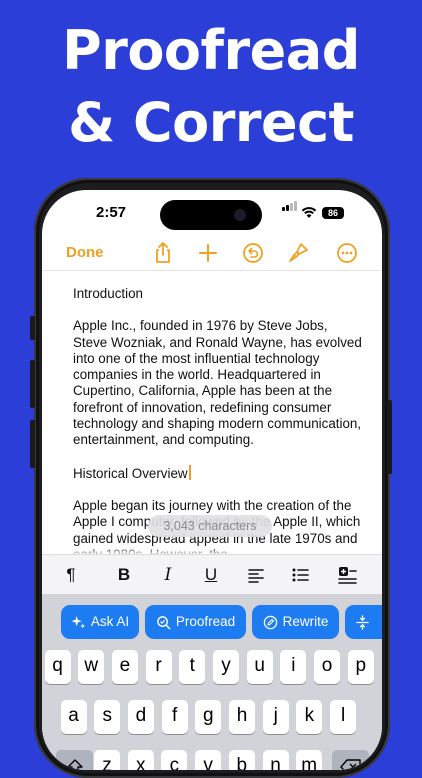  Describe the element at coordinates (309, 760) in the screenshot. I see `key-m: m` at that location.